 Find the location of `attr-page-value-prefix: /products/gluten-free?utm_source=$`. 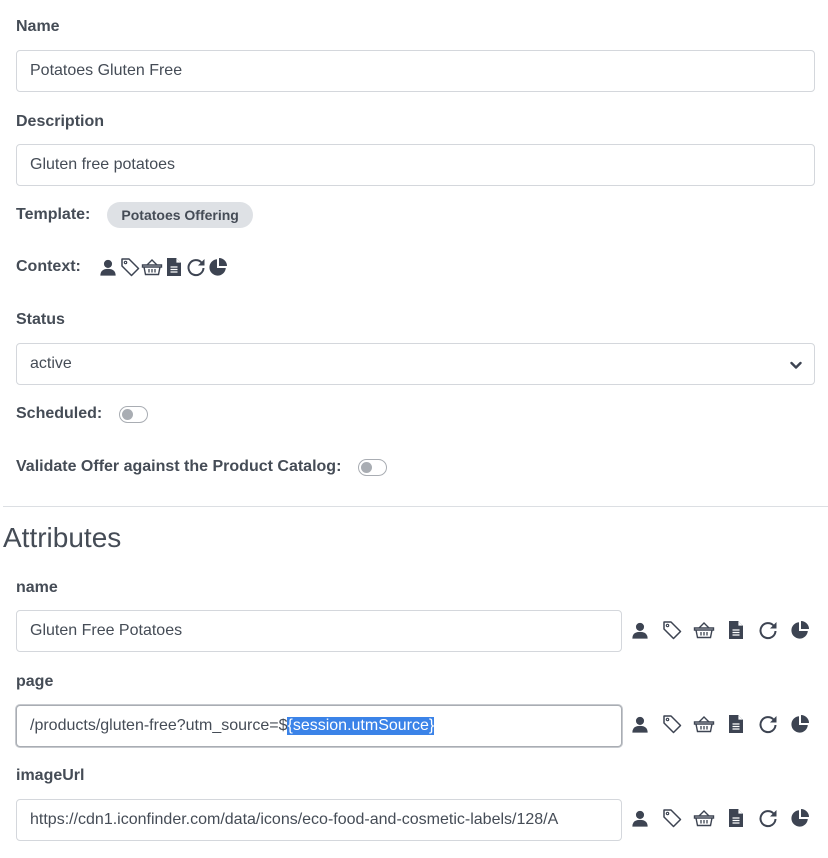

attr-page-value-prefix: /products/gluten-free?utm_source=$ is located at coordinates (159, 725).